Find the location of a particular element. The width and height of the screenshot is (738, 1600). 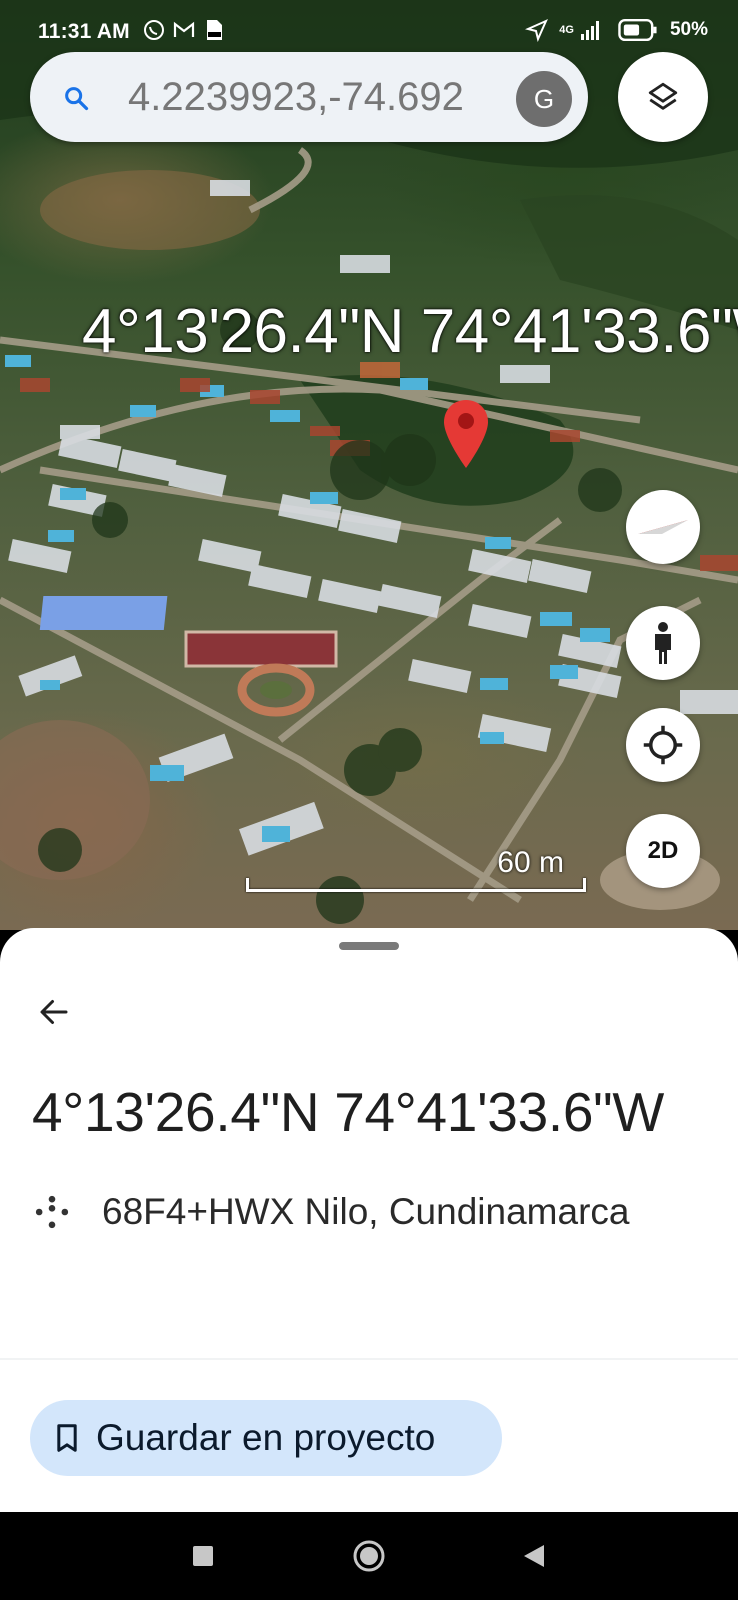

location-pin-icon is located at coordinates (466, 435).